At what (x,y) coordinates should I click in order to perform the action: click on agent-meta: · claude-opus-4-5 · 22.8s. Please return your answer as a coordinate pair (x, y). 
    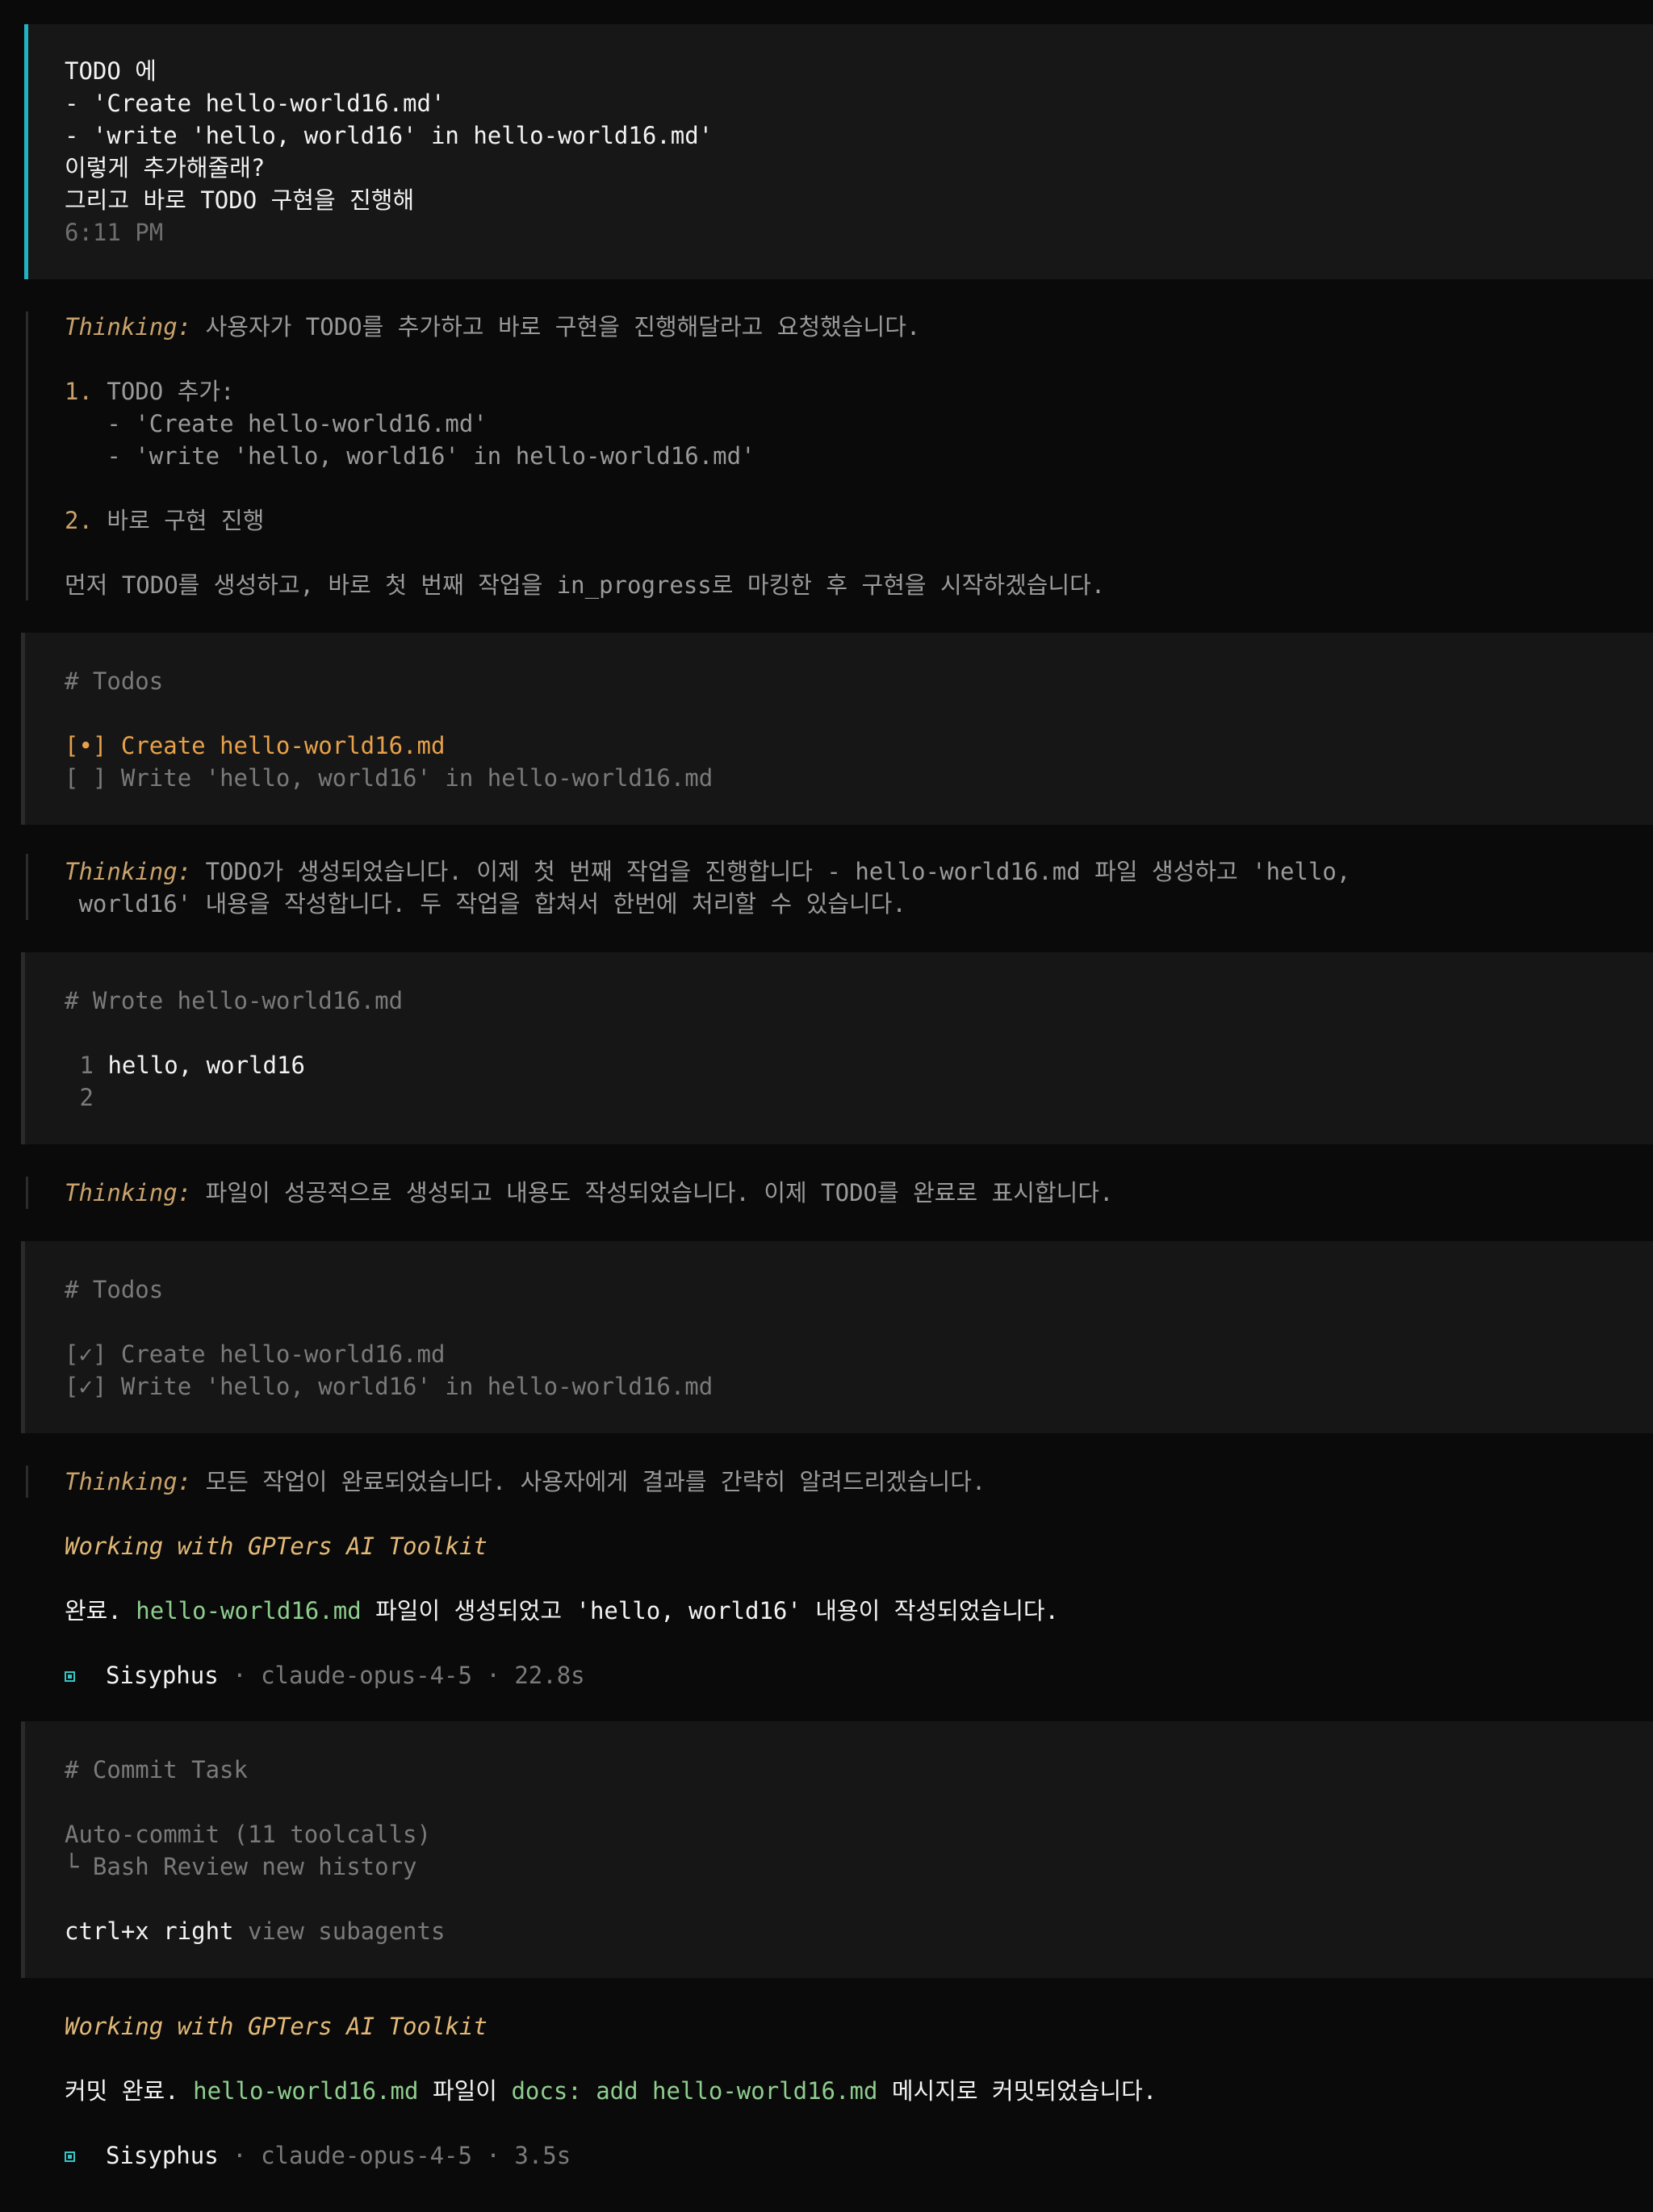
    Looking at the image, I should click on (409, 1675).